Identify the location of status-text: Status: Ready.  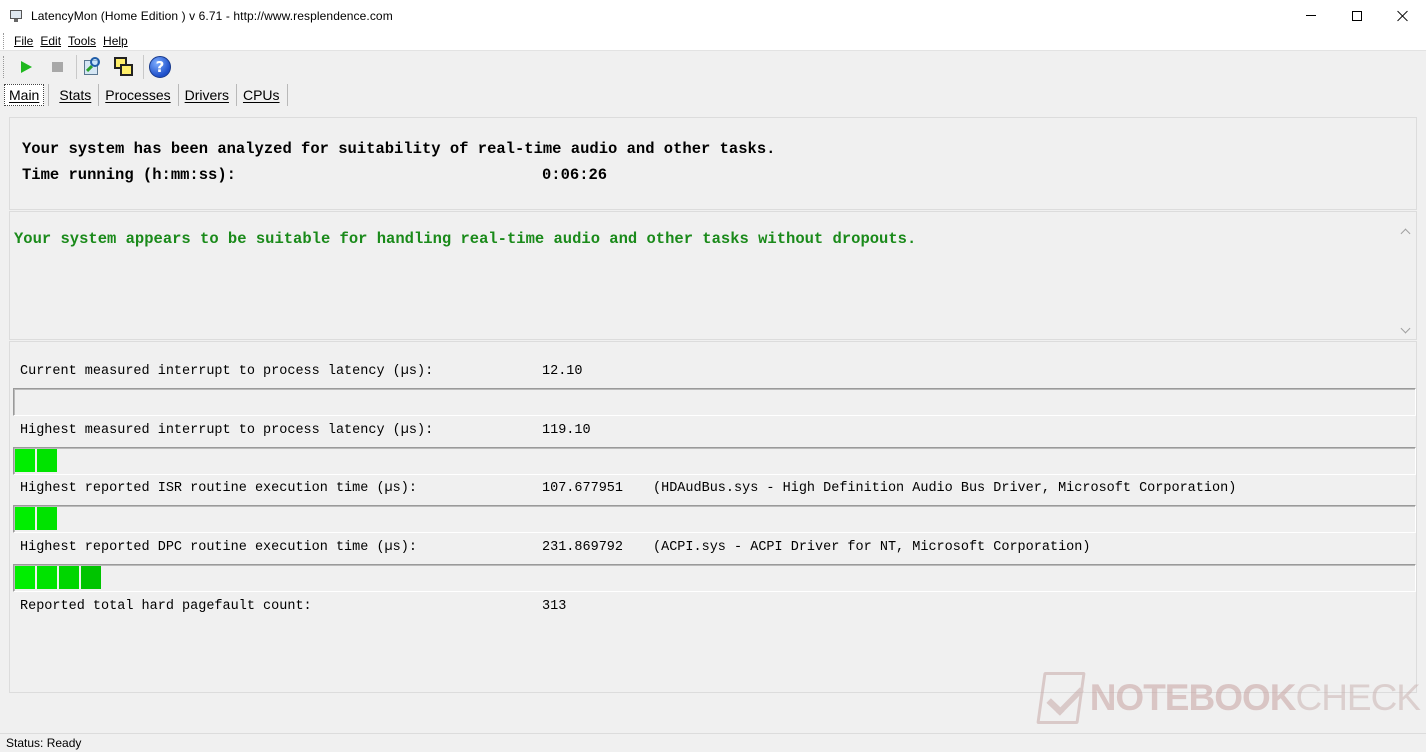
(44, 743).